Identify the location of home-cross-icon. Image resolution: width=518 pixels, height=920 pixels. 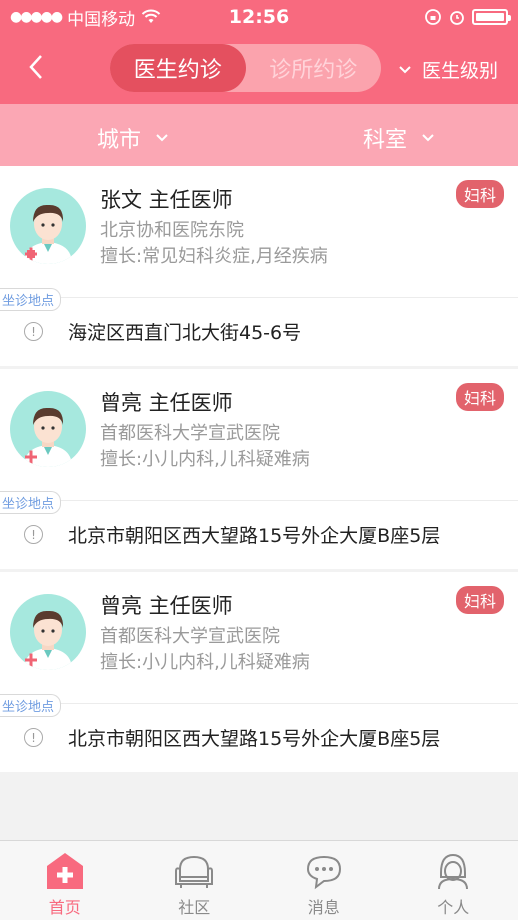
(64, 871).